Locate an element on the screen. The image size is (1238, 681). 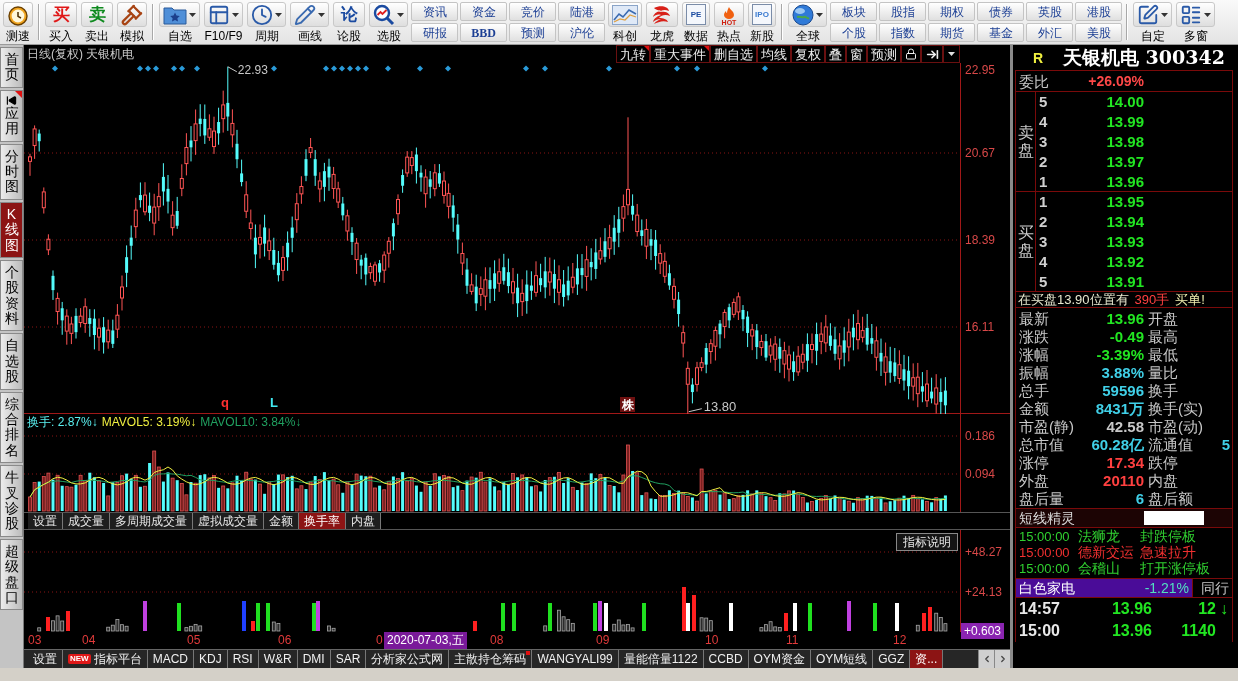
sidebar-tab: 分时图 is located at coordinates (11, 171).